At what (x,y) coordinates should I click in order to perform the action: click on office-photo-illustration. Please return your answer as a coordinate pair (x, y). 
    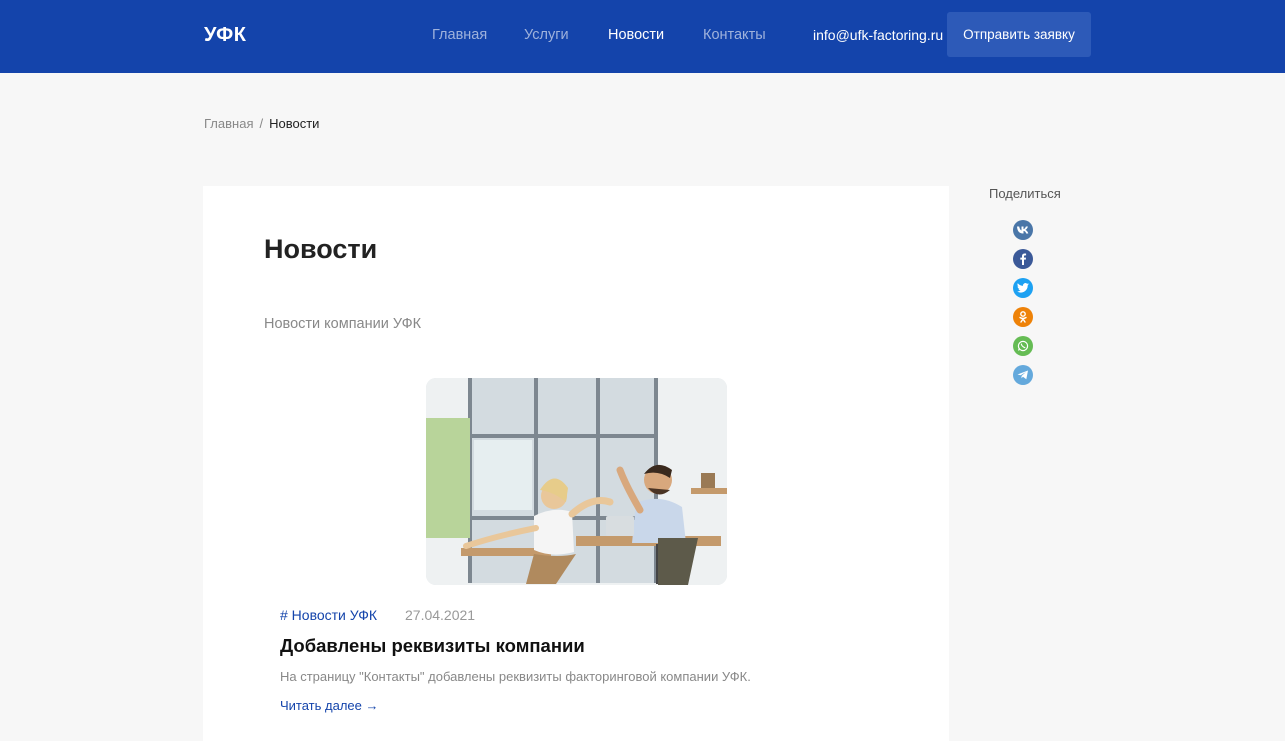
    Looking at the image, I should click on (576, 481).